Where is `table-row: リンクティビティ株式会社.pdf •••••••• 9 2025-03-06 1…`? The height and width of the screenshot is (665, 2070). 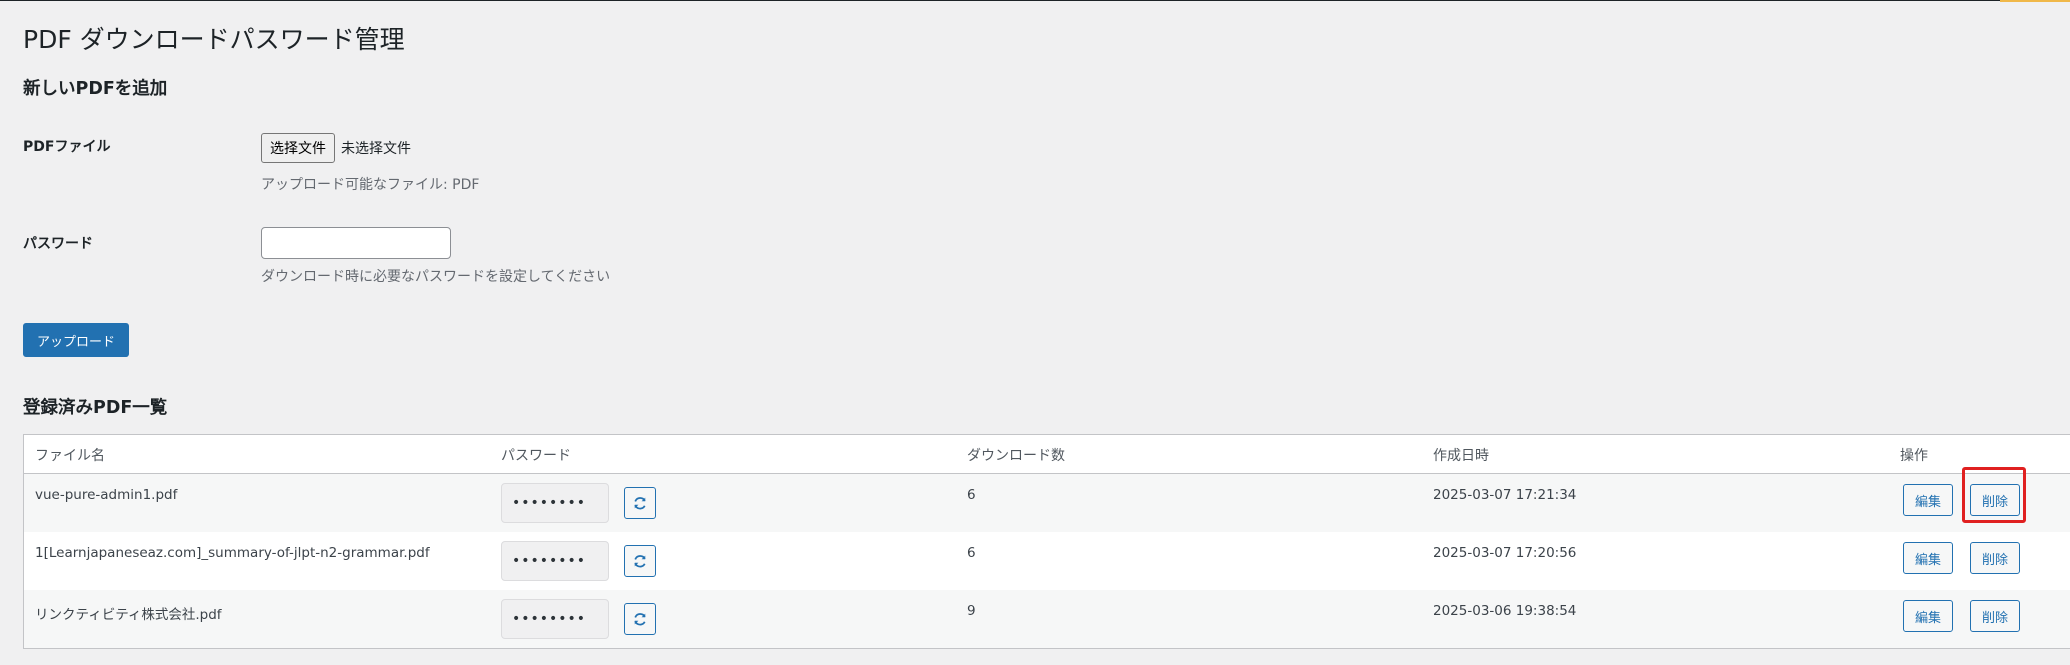
table-row: リンクティビティ株式会社.pdf •••••••• 9 2025-03-06 1… is located at coordinates (1047, 619).